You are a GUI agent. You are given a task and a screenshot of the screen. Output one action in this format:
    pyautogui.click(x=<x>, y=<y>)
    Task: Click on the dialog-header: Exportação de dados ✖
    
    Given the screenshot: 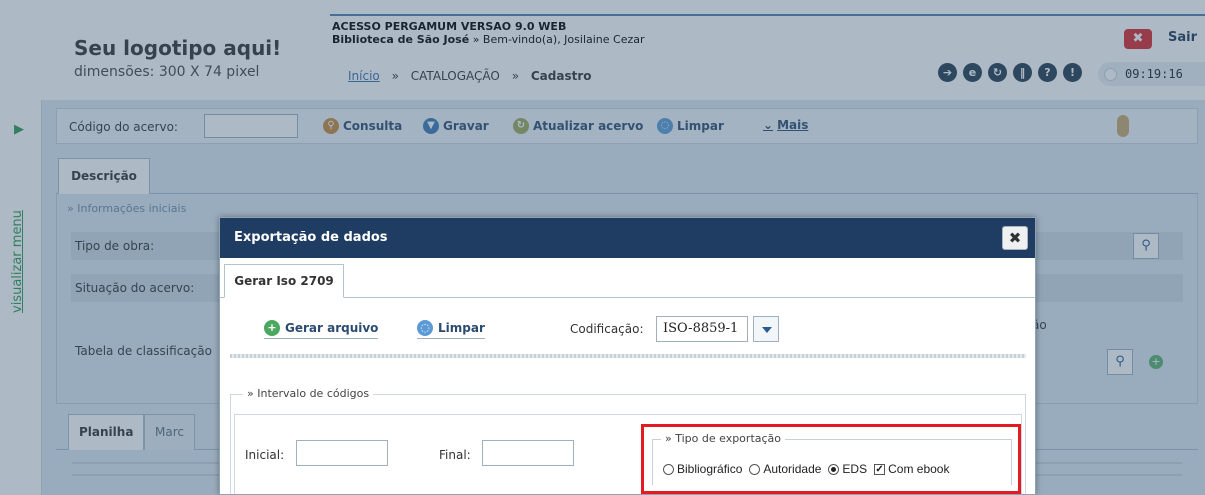 What is the action you would take?
    pyautogui.click(x=627, y=238)
    